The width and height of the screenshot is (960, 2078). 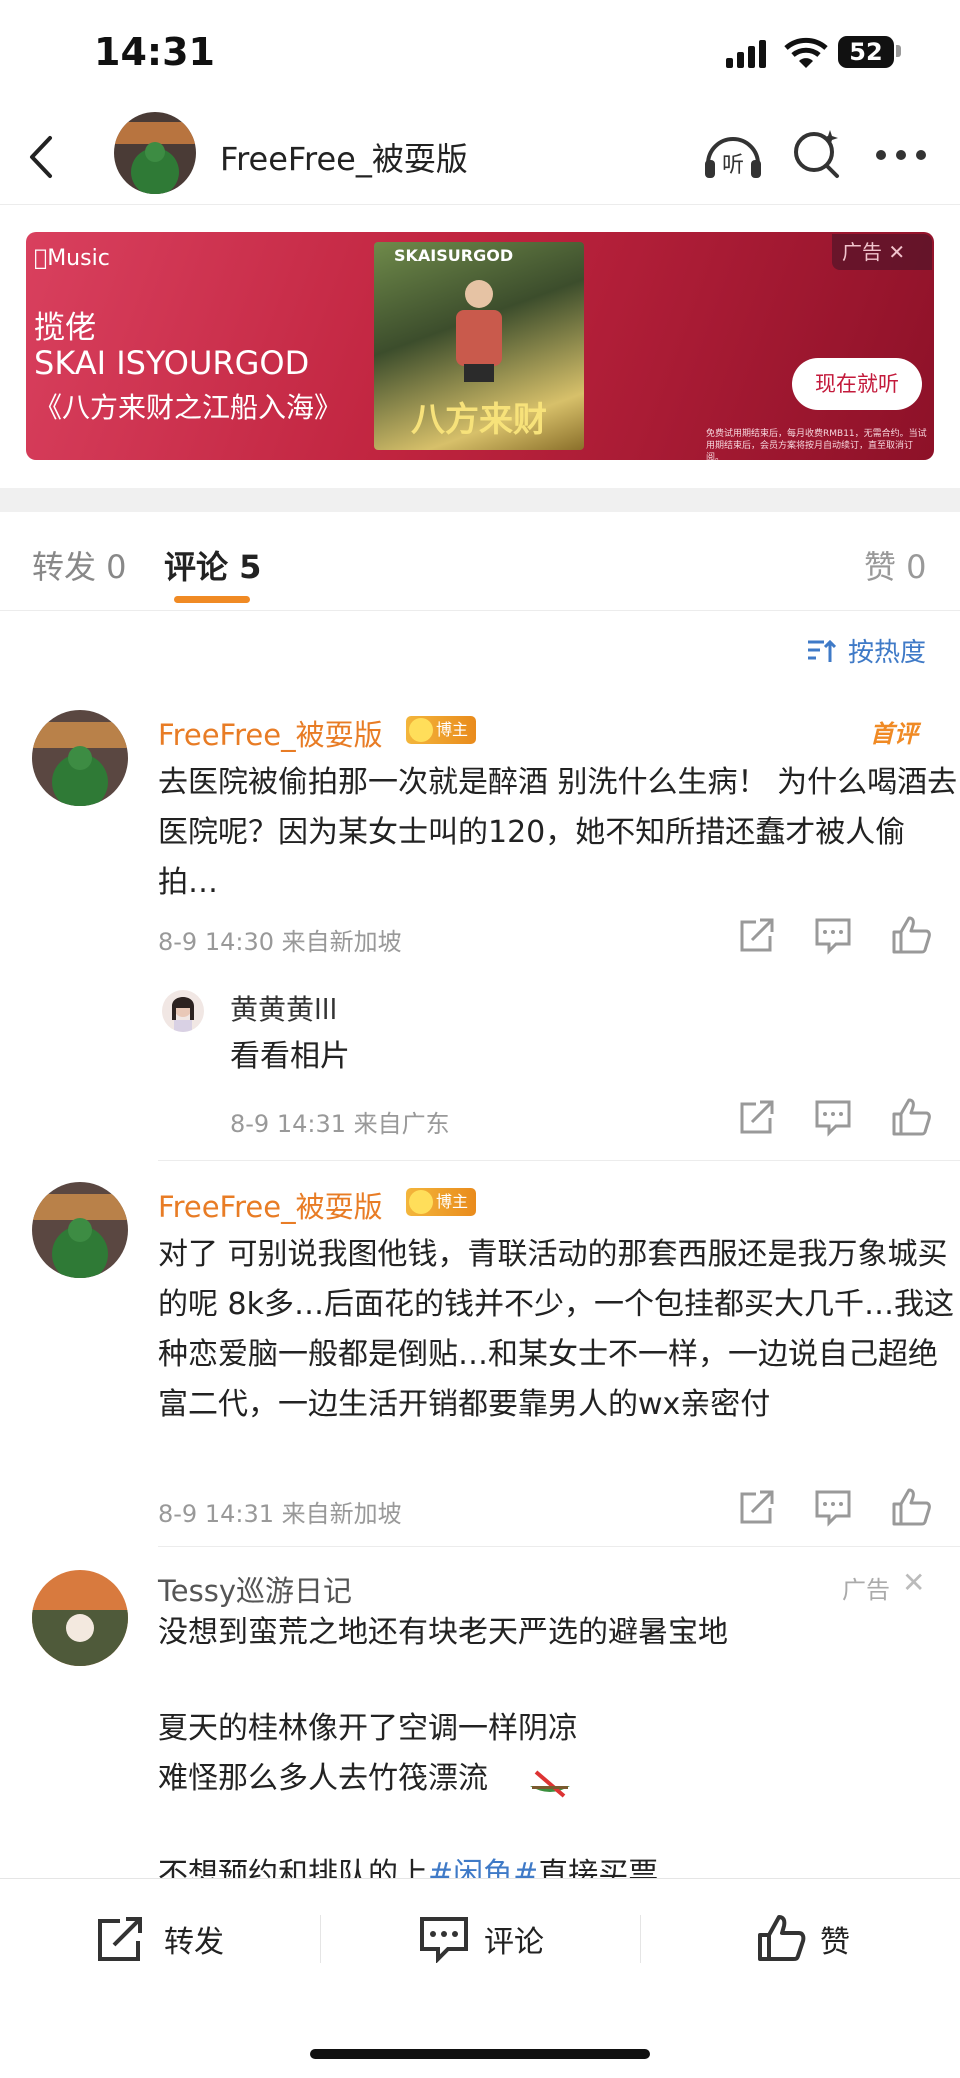 I want to click on banner-artist-en: SKAI ISYOURGOD, so click(x=172, y=363).